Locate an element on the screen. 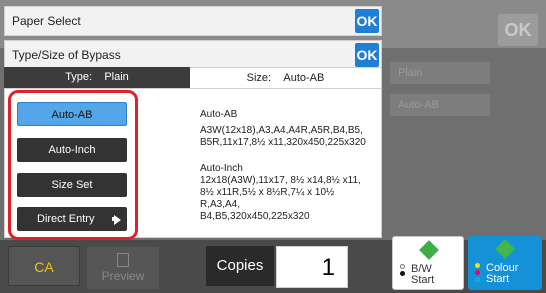  colour-start-label: Colour Start is located at coordinates (502, 274).